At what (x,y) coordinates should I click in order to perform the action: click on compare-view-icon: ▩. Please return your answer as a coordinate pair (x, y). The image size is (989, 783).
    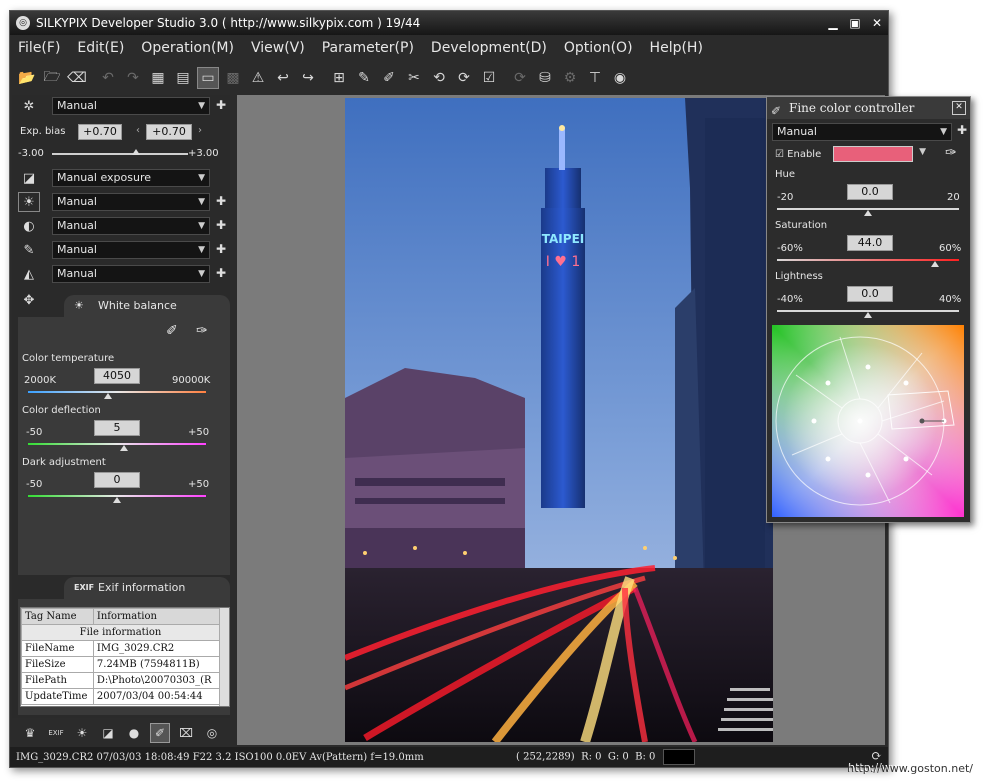
    Looking at the image, I should click on (233, 78).